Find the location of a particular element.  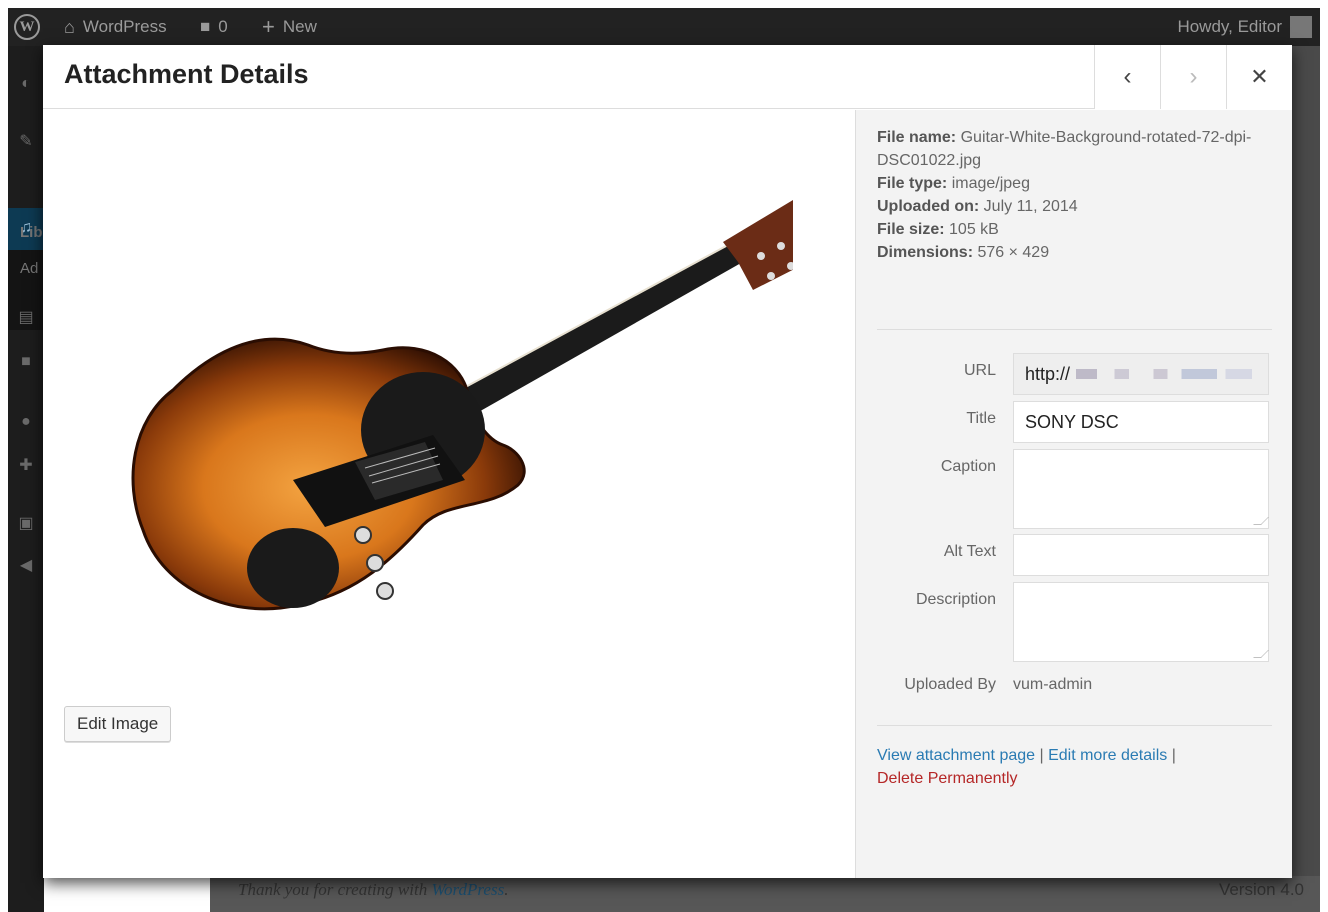

settings-icon: ▣ is located at coordinates (26, 524).